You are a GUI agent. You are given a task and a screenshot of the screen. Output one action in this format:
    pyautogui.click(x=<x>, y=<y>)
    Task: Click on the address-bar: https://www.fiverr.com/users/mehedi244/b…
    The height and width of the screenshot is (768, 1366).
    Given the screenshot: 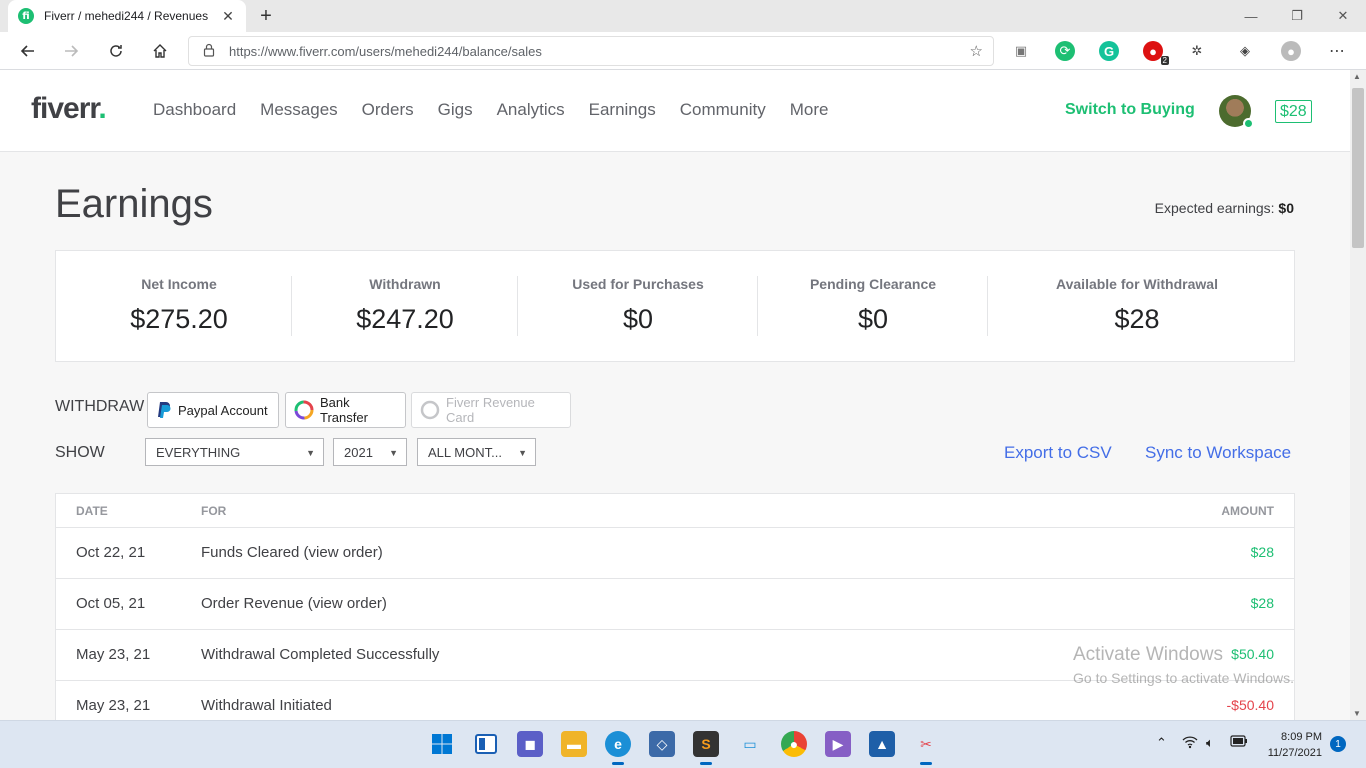 What is the action you would take?
    pyautogui.click(x=591, y=51)
    